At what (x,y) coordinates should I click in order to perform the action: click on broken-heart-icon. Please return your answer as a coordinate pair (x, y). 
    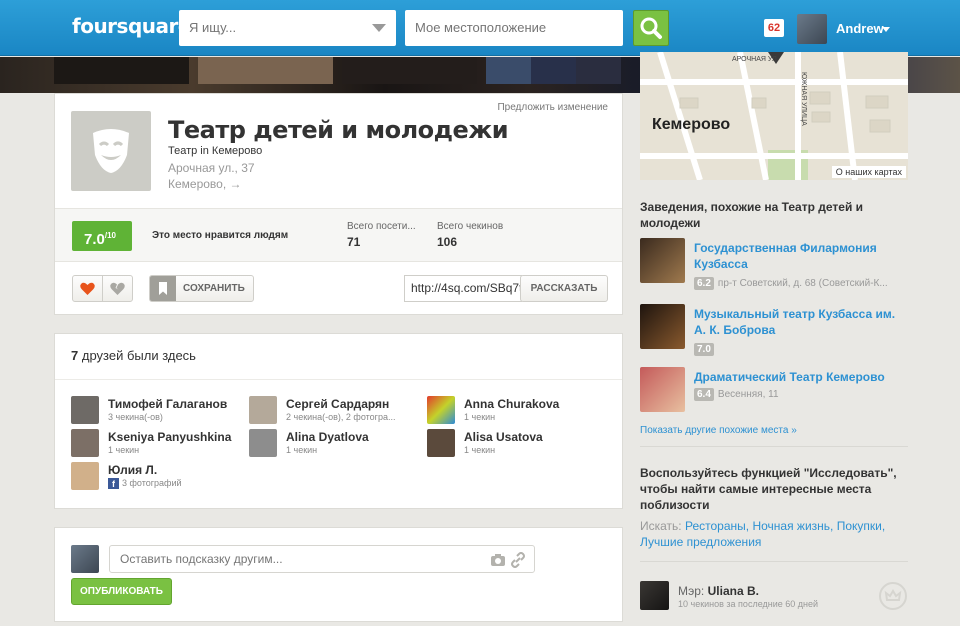
    Looking at the image, I should click on (117, 288).